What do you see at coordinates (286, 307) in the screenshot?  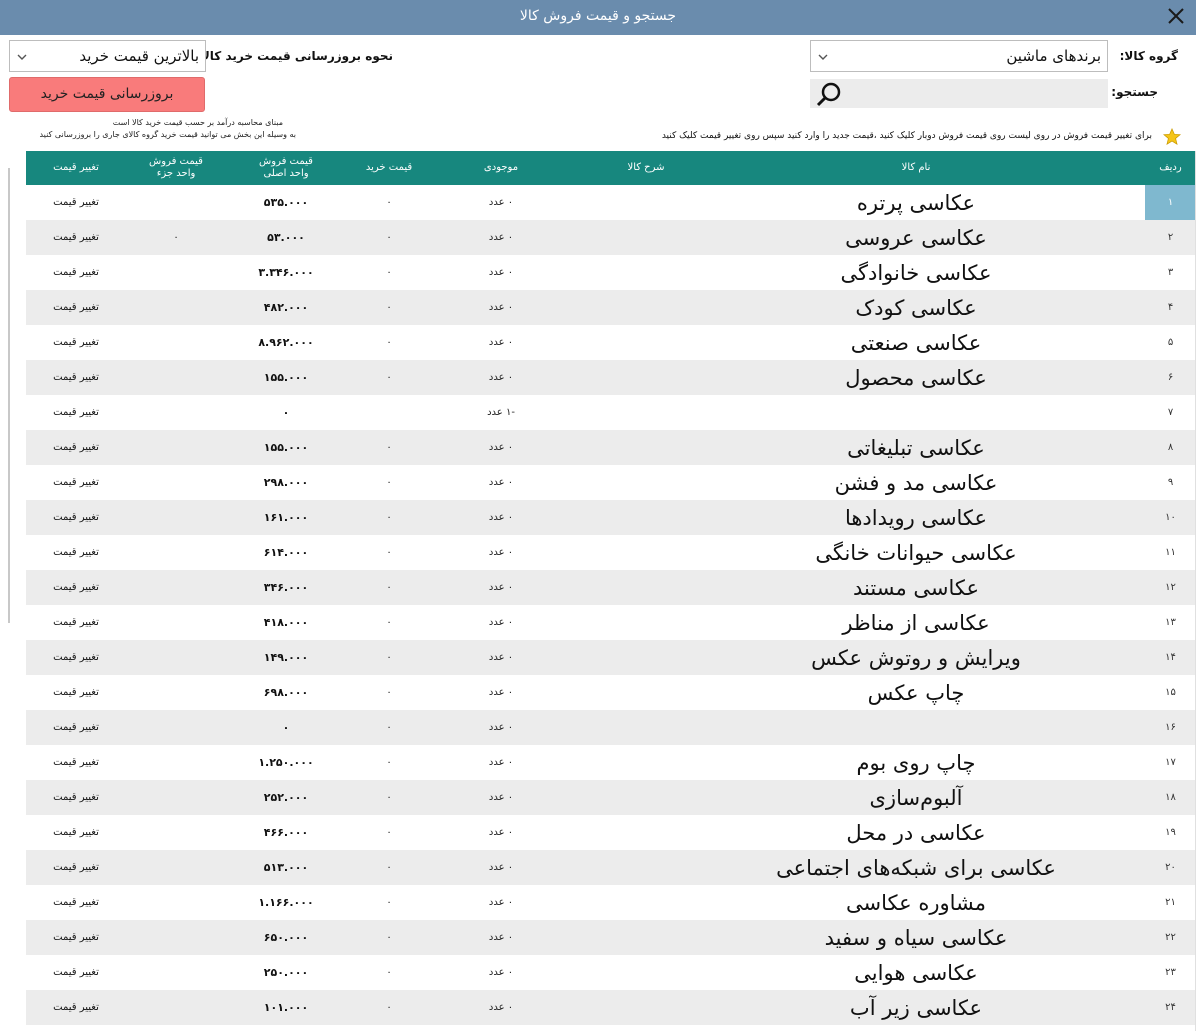 I see `sale-price-cell: ۴۸۲.۰۰۰` at bounding box center [286, 307].